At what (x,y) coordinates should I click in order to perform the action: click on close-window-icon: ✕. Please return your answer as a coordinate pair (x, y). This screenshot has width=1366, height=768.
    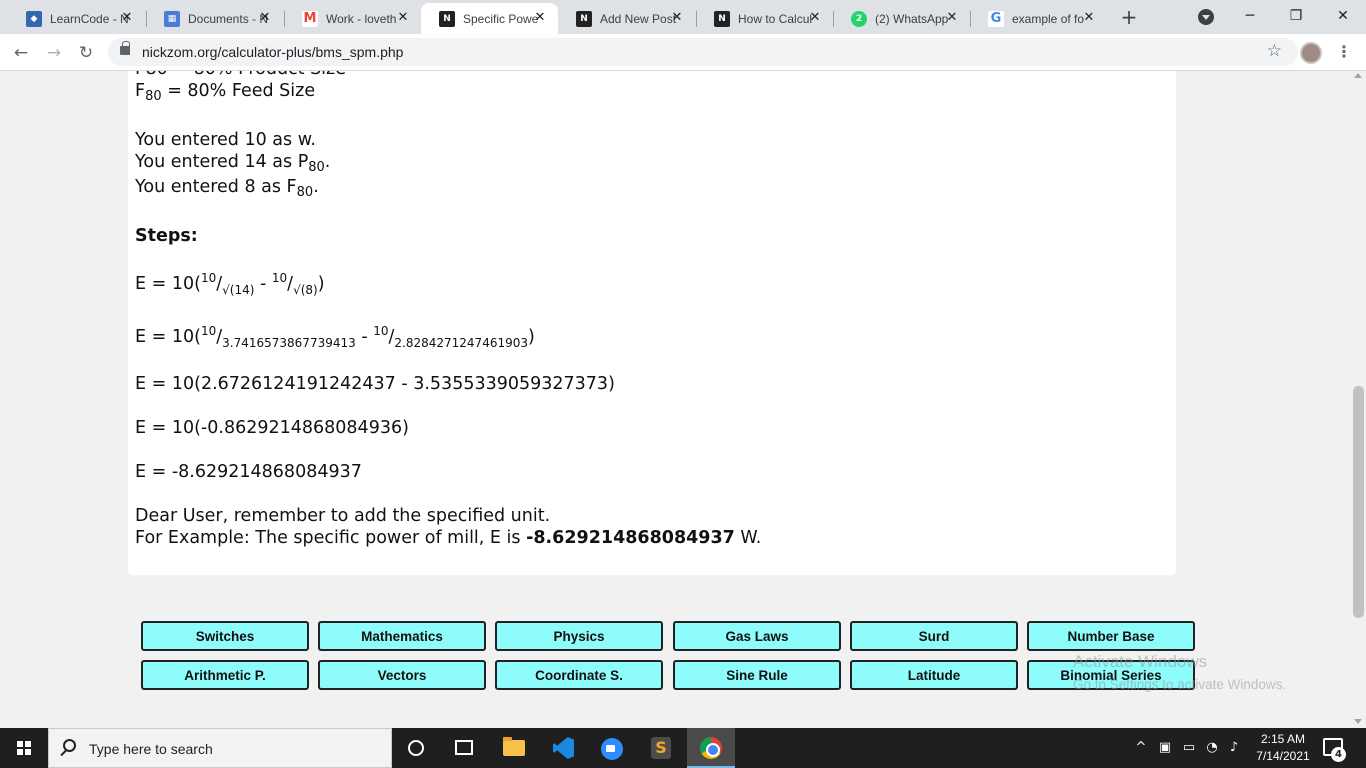
    Looking at the image, I should click on (1343, 16).